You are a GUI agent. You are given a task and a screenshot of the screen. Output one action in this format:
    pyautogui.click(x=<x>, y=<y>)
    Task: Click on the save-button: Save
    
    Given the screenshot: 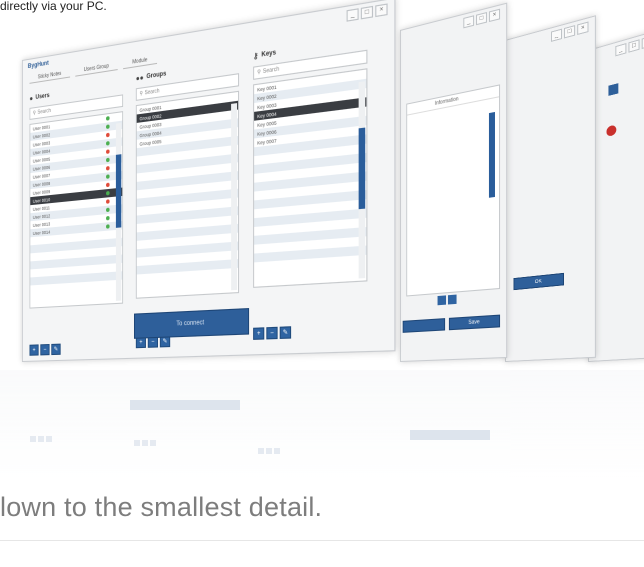 What is the action you would take?
    pyautogui.click(x=474, y=323)
    